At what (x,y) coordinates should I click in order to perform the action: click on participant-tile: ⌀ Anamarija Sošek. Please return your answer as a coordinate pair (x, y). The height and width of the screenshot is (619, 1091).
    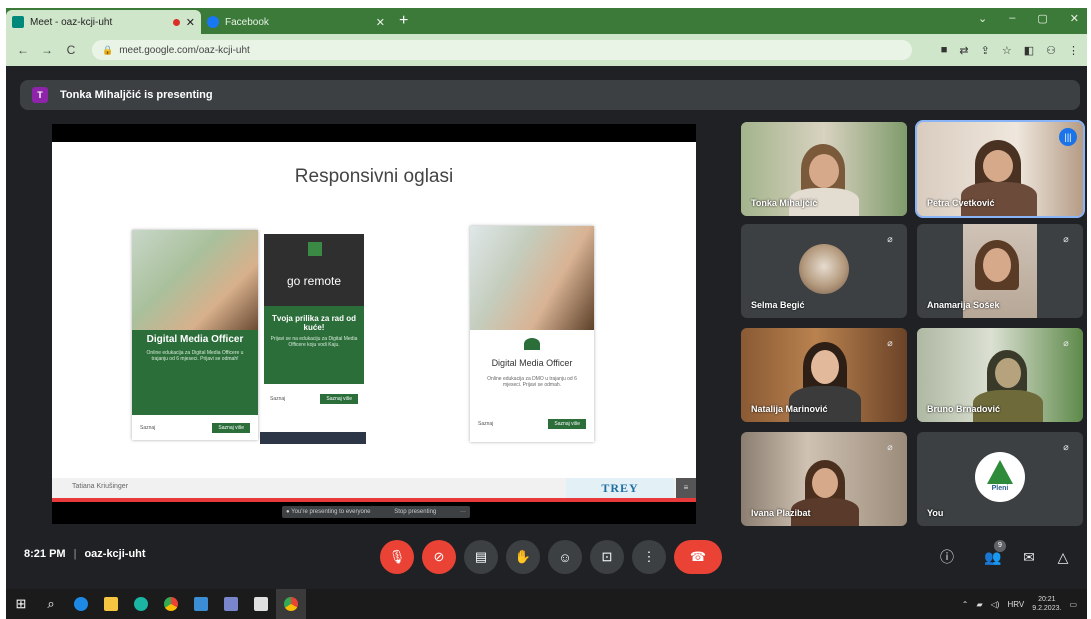
    Looking at the image, I should click on (1000, 271).